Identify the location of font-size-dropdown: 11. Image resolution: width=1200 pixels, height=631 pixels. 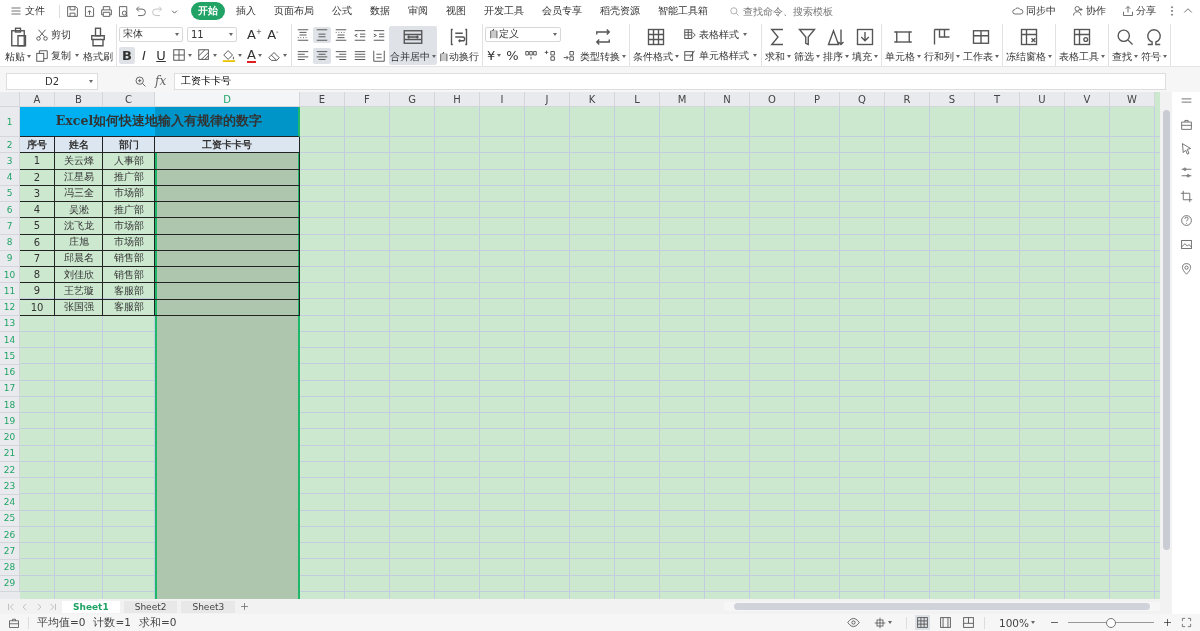
(212, 34).